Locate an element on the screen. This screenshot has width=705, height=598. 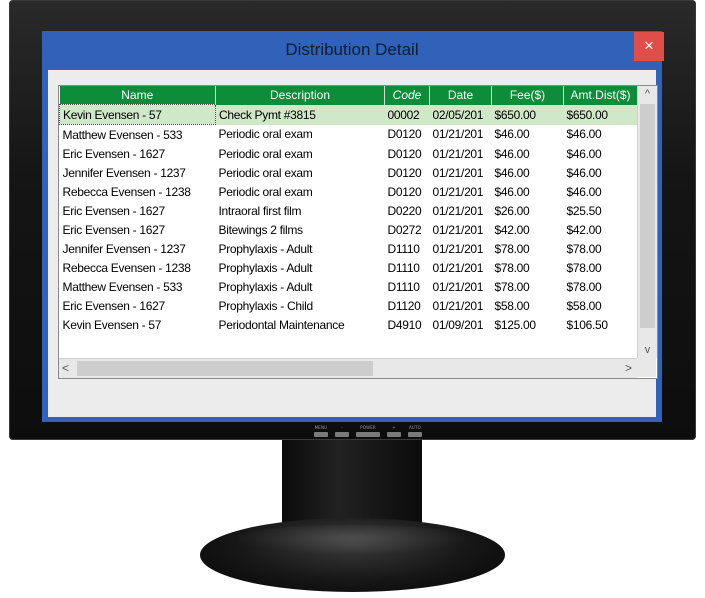
scroll-up-icon: ^ is located at coordinates (647, 94).